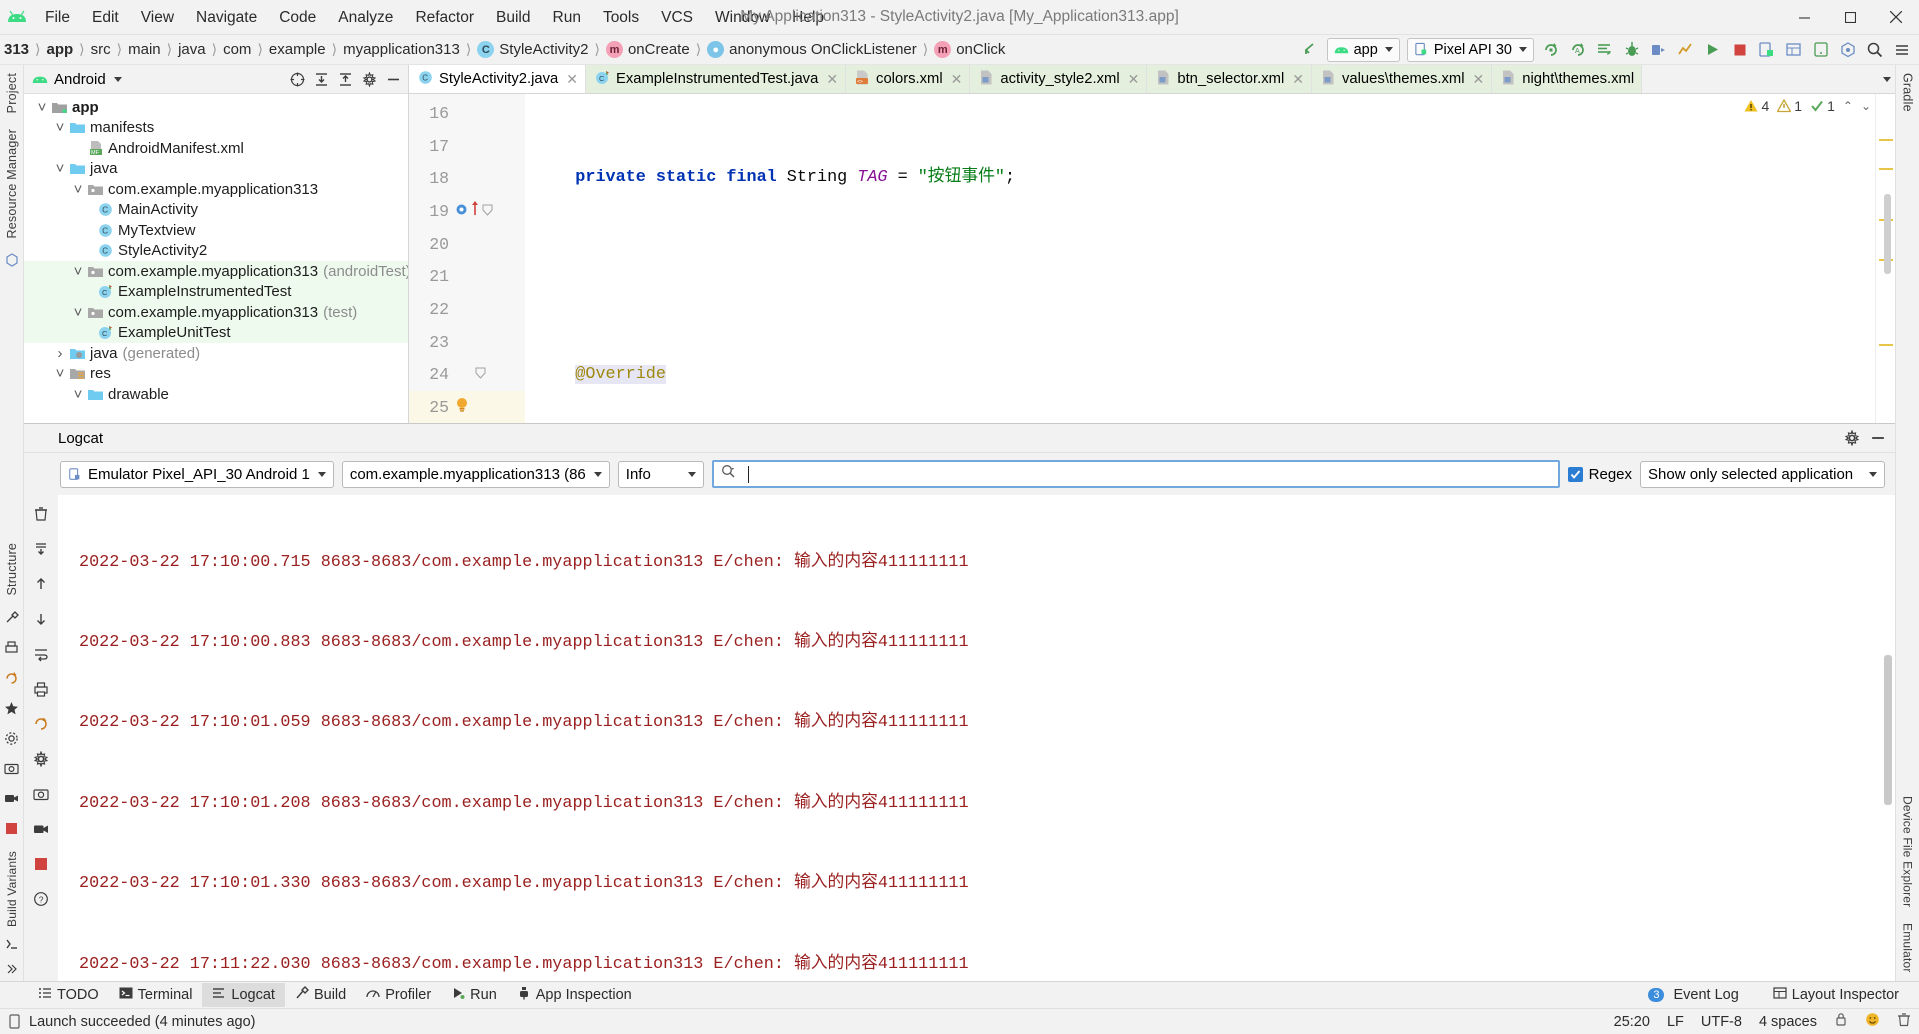 This screenshot has width=1919, height=1034. What do you see at coordinates (197, 474) in the screenshot?
I see `device-combo: Emulator Pixel_API_30 Android 1` at bounding box center [197, 474].